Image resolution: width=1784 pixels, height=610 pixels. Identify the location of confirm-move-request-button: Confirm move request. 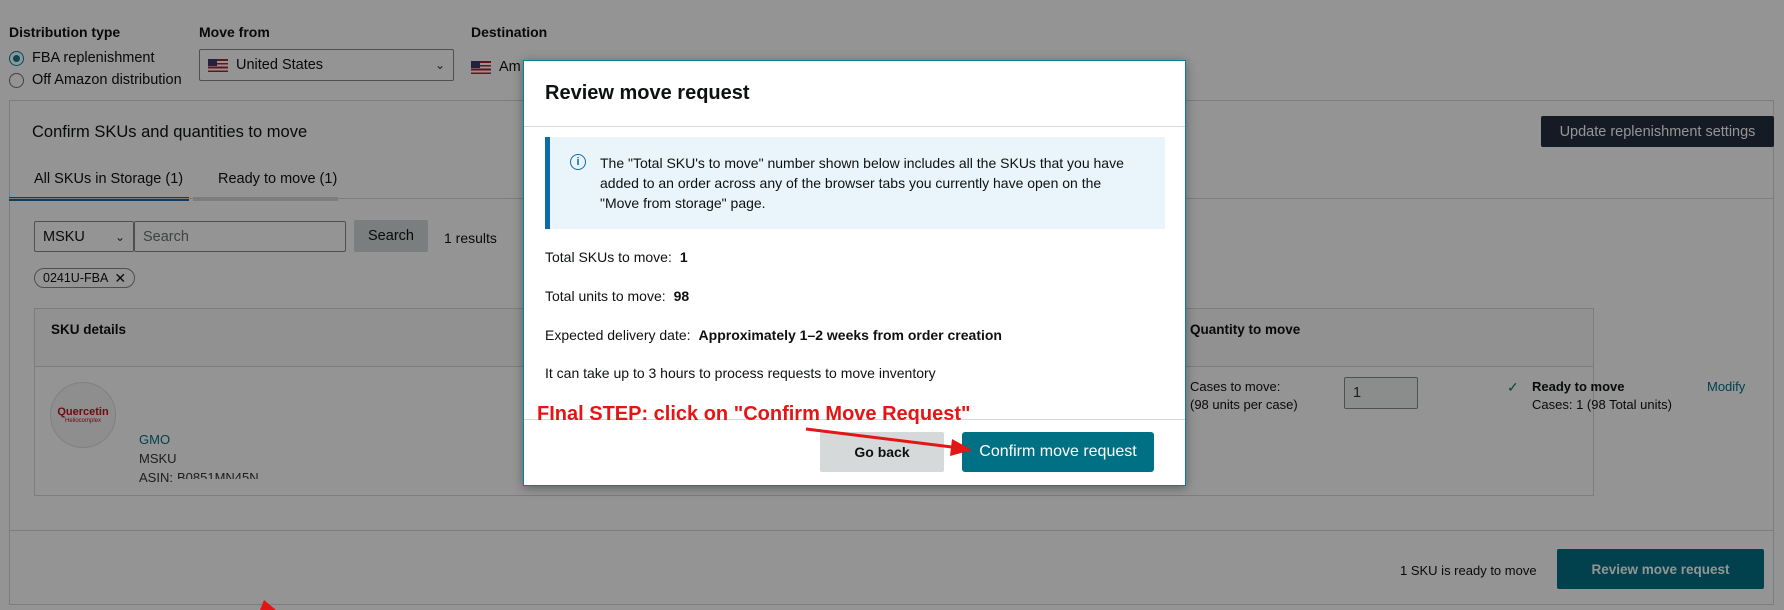
(1058, 452).